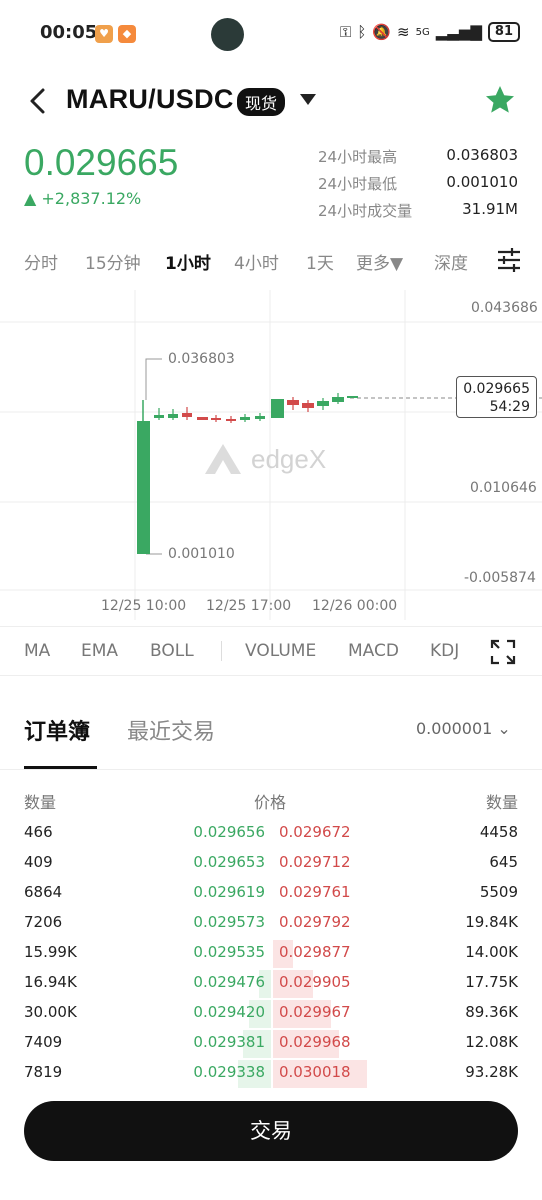 This screenshot has width=542, height=1200. I want to click on bid-price: 0.029573, so click(229, 922).